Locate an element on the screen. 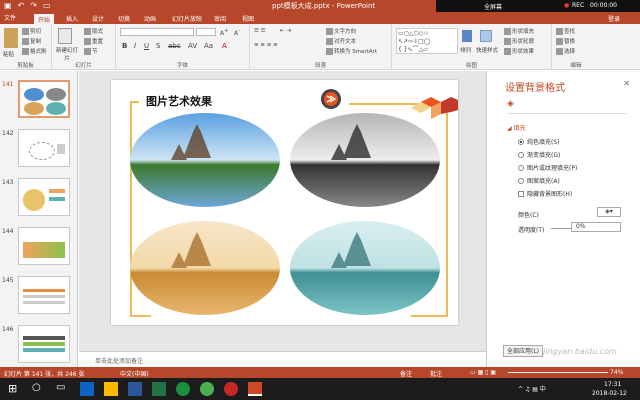 The width and height of the screenshot is (640, 400). decor-cubes-icon is located at coordinates (434, 108).